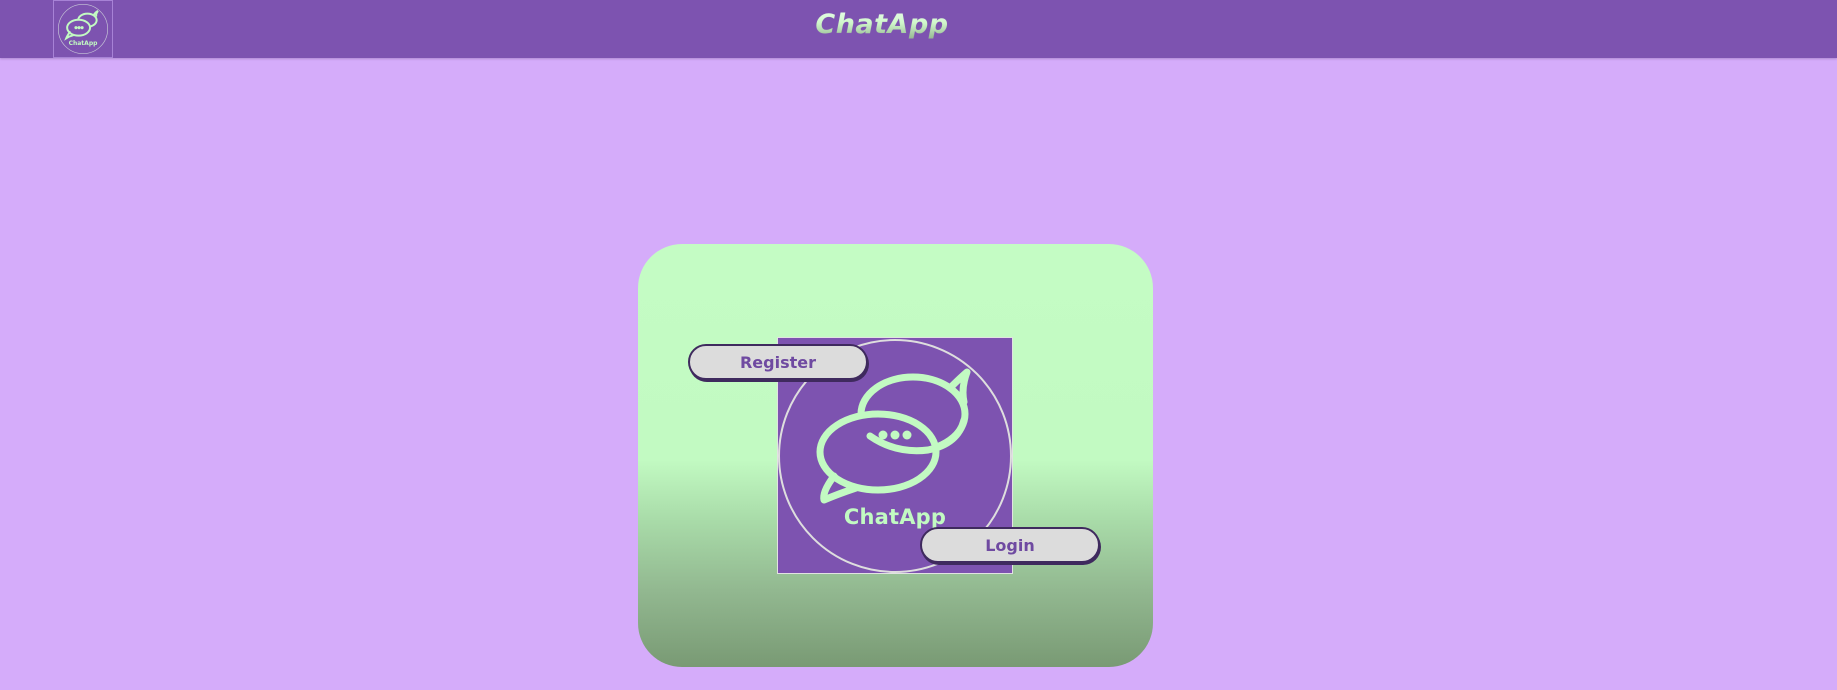 This screenshot has height=690, width=1837. What do you see at coordinates (1010, 545) in the screenshot?
I see `login-button: Login` at bounding box center [1010, 545].